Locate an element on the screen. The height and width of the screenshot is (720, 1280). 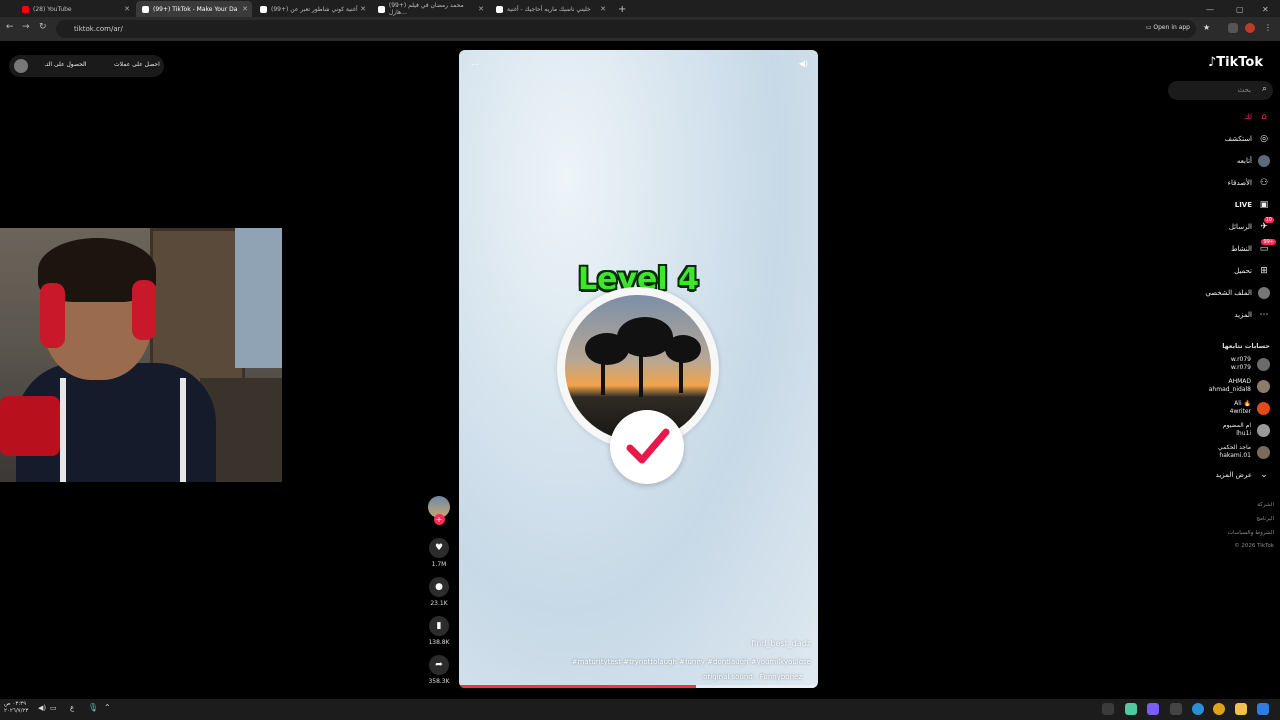
tab-video-2: (99+) أغنية كوني شاطور تعبر عن ✕ is located at coordinates (312, 9).